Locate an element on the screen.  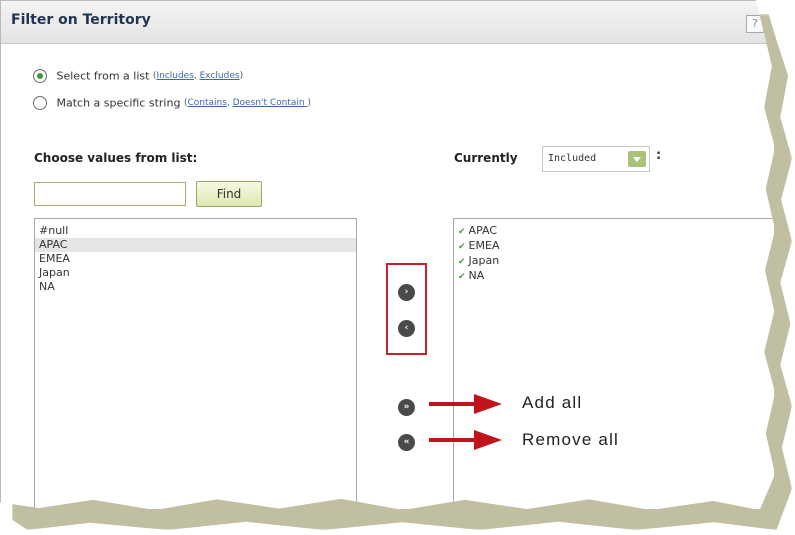
radio-button-unchecked is located at coordinates (40, 103).